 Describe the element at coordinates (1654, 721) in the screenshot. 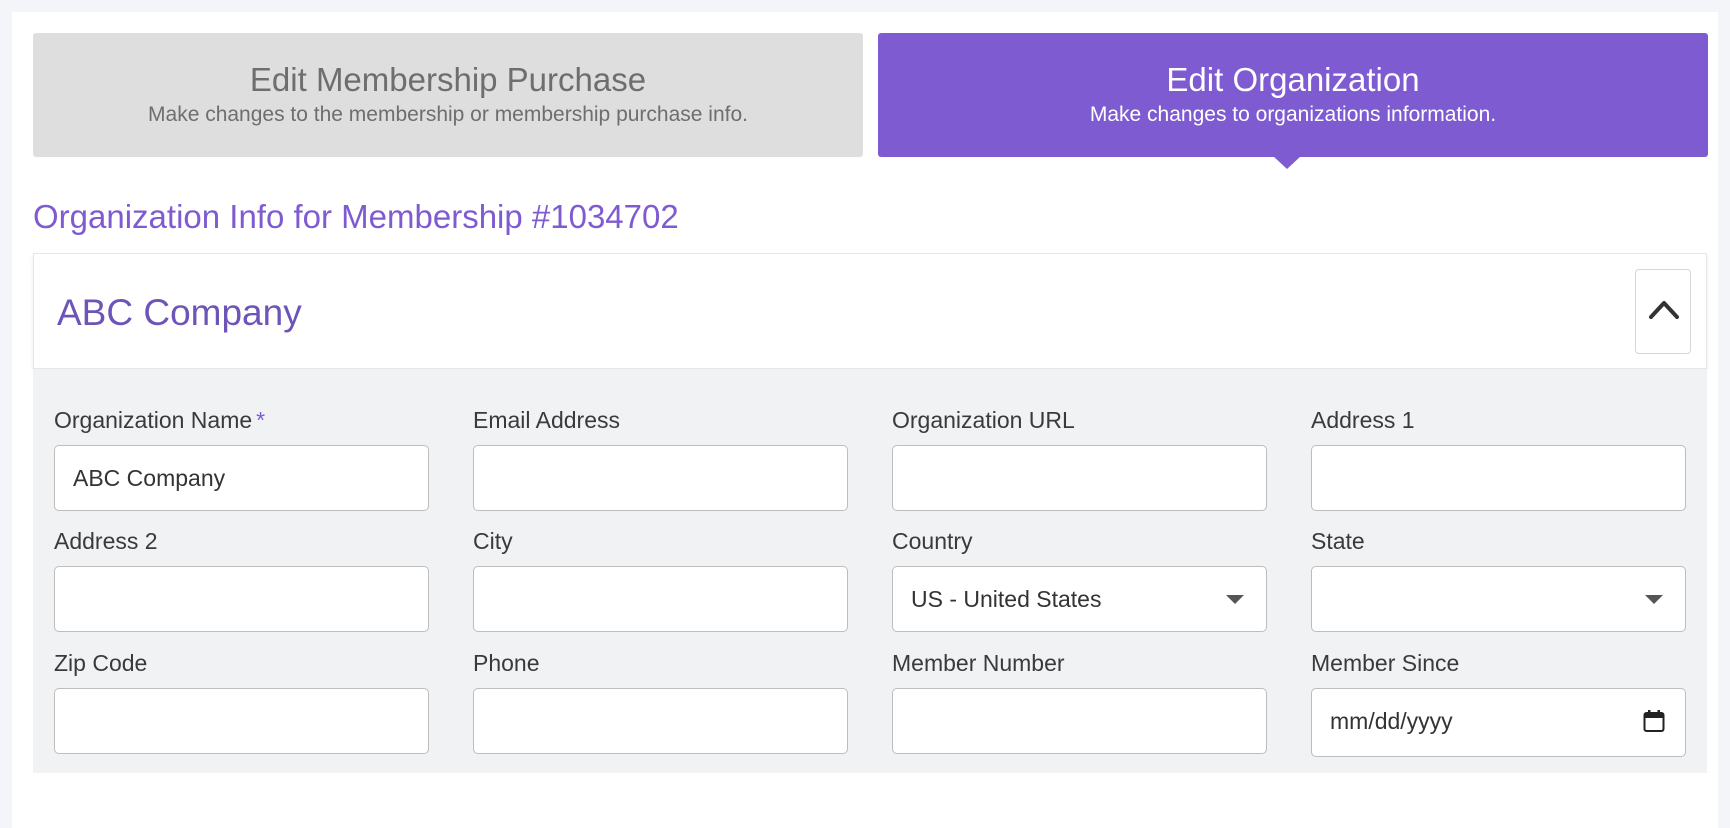

I see `calendar-icon` at that location.